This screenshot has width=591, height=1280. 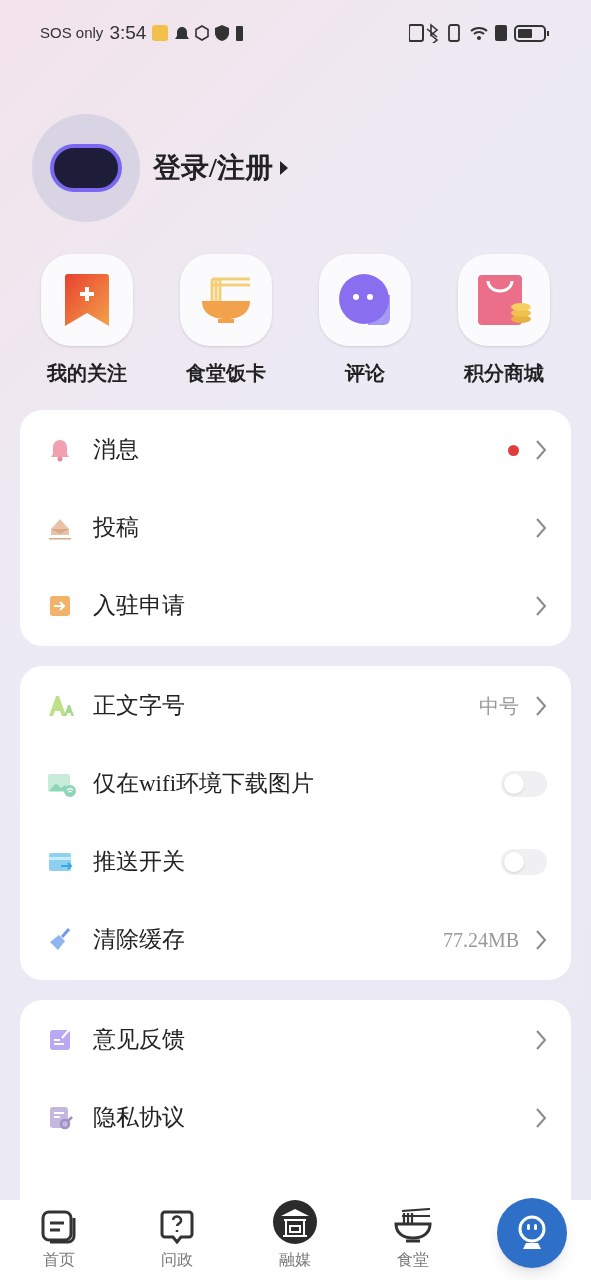 What do you see at coordinates (221, 168) in the screenshot?
I see `login-register-link: 登录/注册` at bounding box center [221, 168].